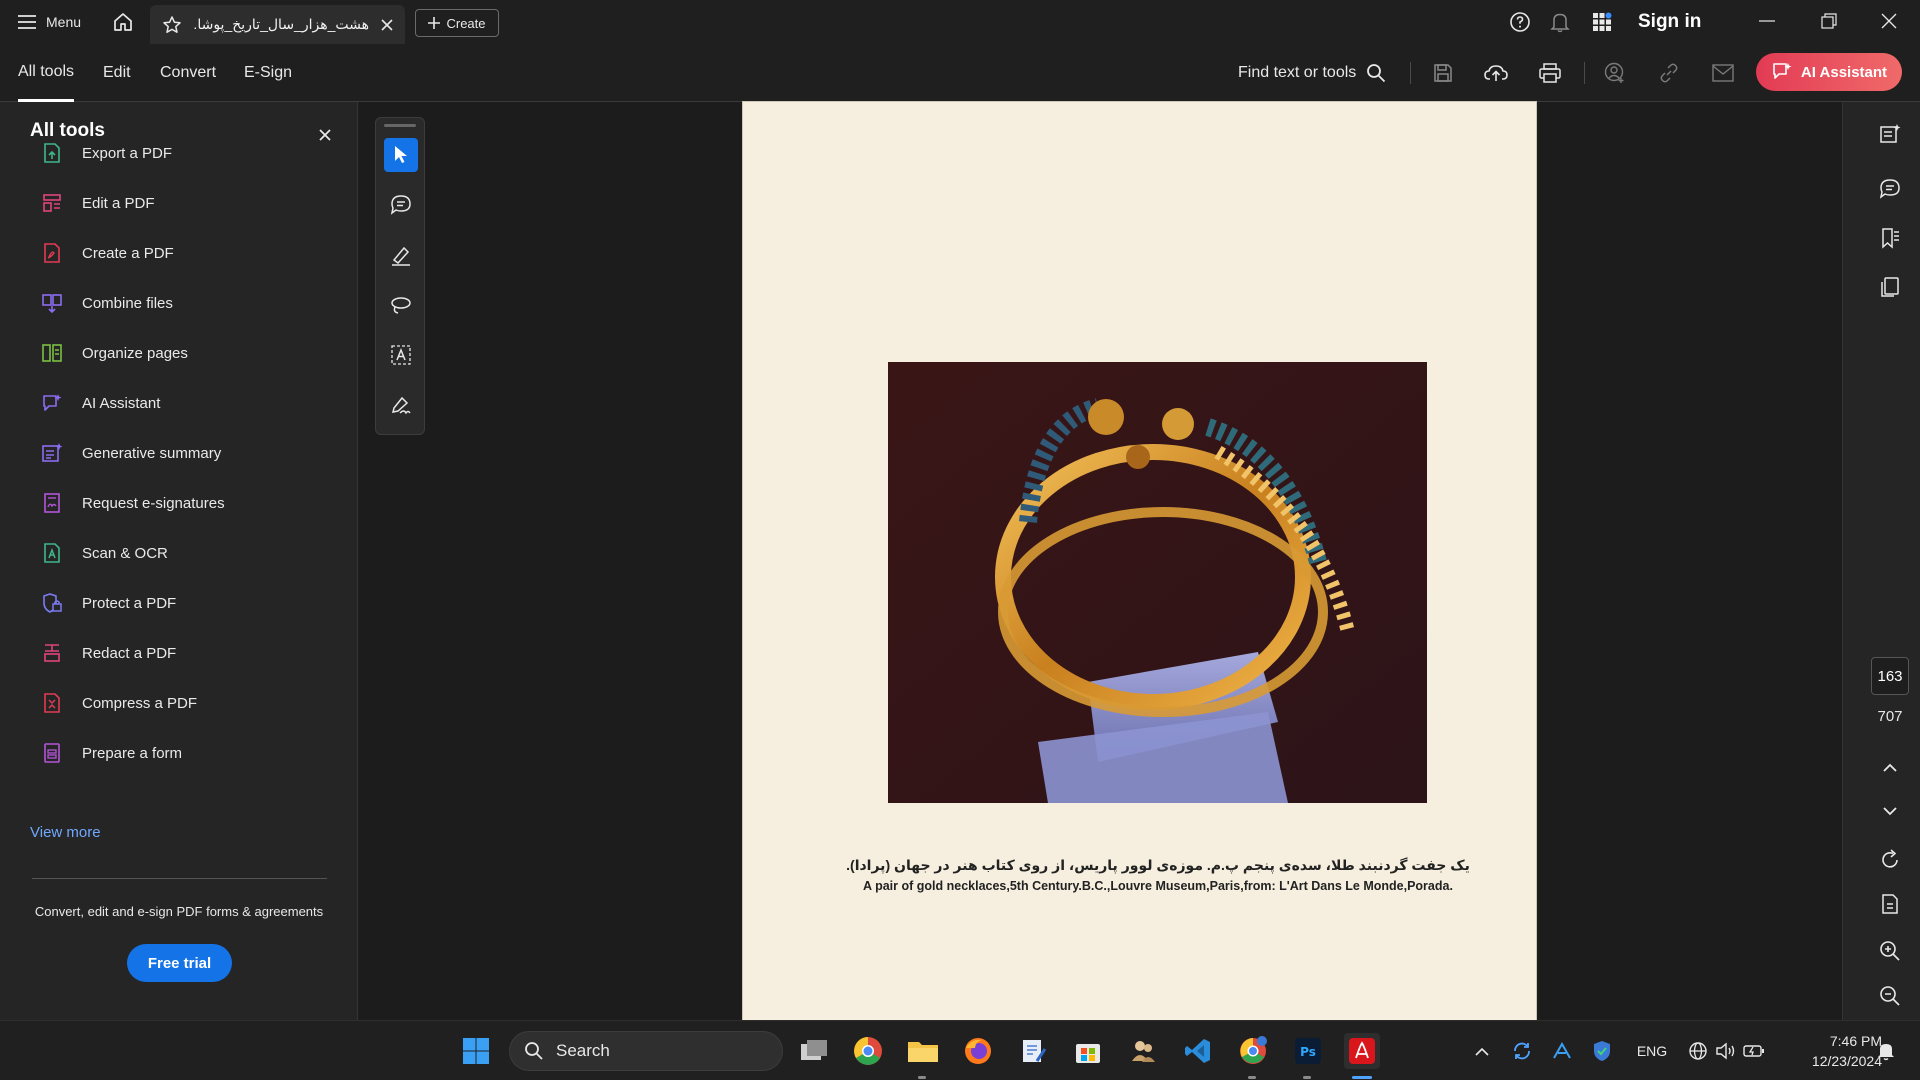 The height and width of the screenshot is (1080, 1920). I want to click on clock: 7:46 PM 12/23/2024, so click(1832, 1051).